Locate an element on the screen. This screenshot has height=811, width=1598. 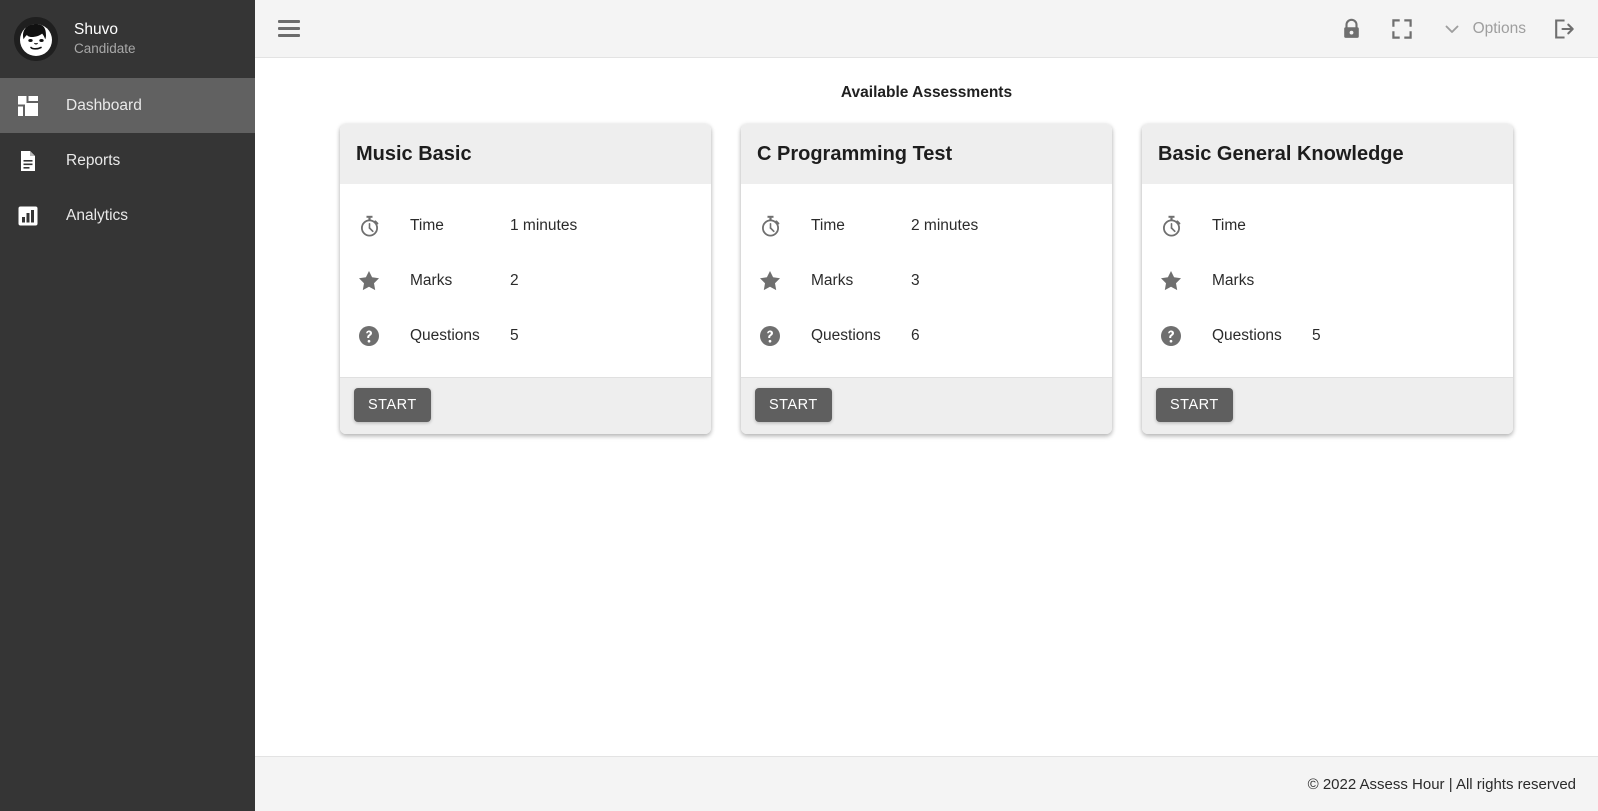
card-title: C Programming Test is located at coordinates (855, 154).